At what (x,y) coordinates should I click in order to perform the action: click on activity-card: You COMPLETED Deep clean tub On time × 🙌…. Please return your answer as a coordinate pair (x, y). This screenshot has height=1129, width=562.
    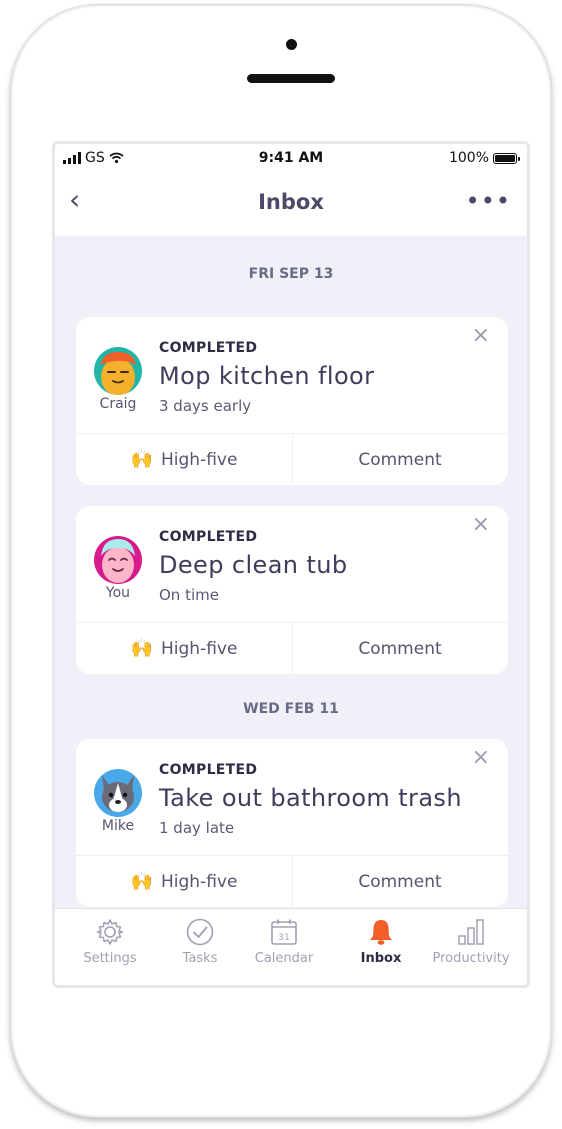
    Looking at the image, I should click on (292, 590).